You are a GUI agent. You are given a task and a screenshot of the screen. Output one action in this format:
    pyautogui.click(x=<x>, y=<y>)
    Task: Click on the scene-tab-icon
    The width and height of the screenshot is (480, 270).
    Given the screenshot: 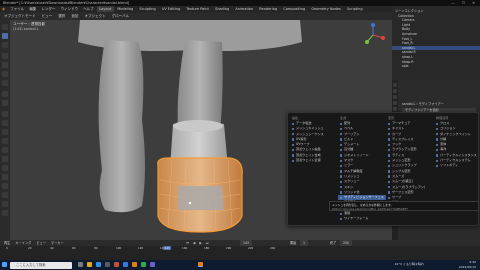 What is the action you would take?
    pyautogui.click(x=395, y=109)
    